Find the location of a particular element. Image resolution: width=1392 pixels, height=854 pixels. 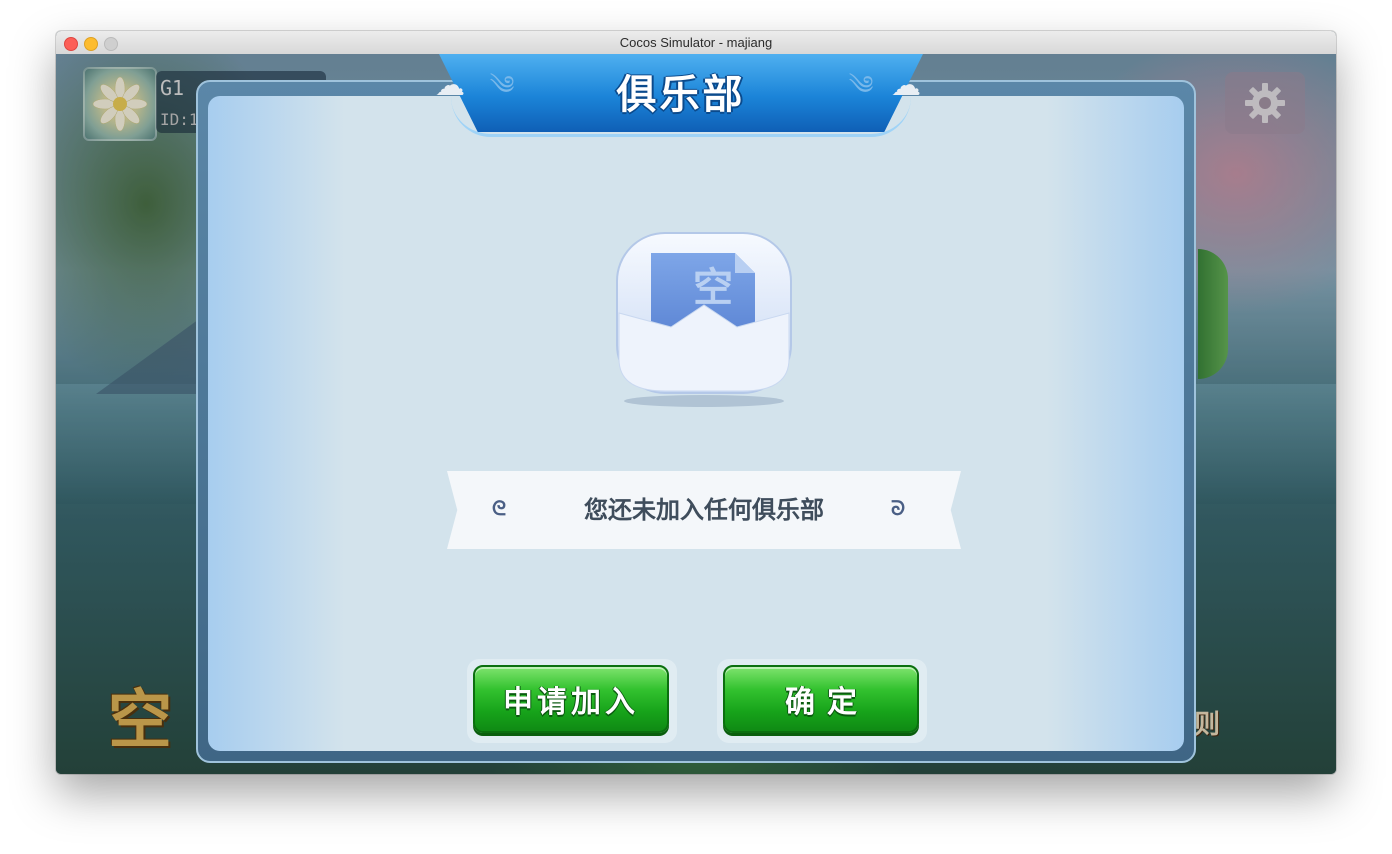

window-title: Cocos Simulator - majiang is located at coordinates (696, 42).